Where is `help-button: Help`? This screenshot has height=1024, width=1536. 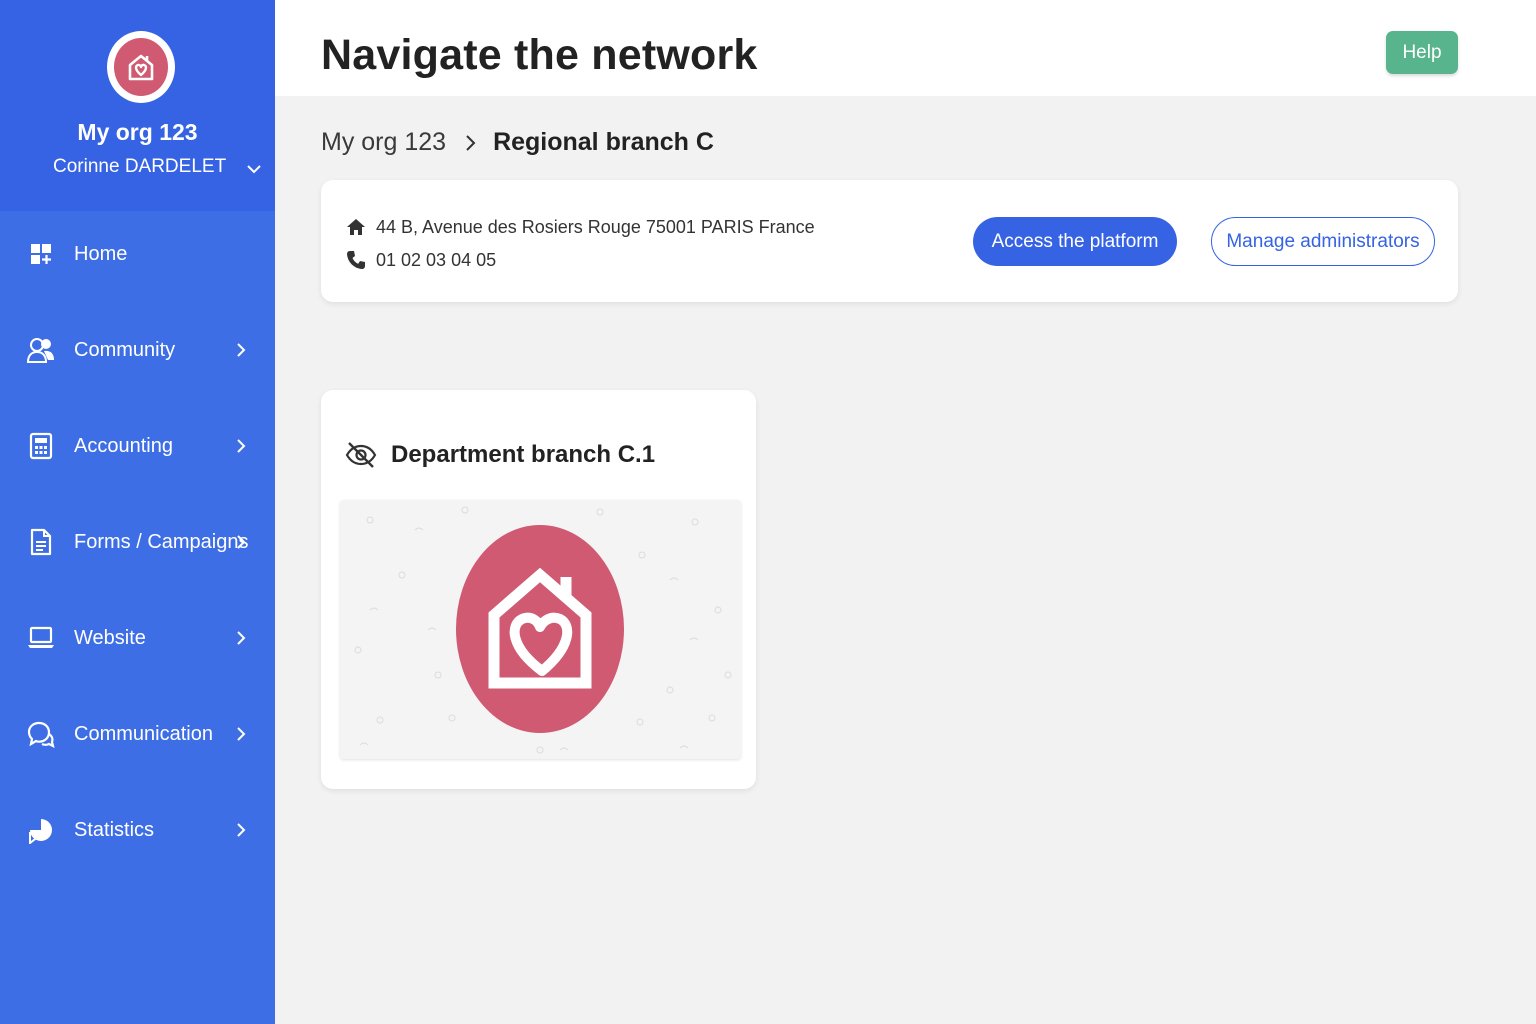 help-button: Help is located at coordinates (1422, 52).